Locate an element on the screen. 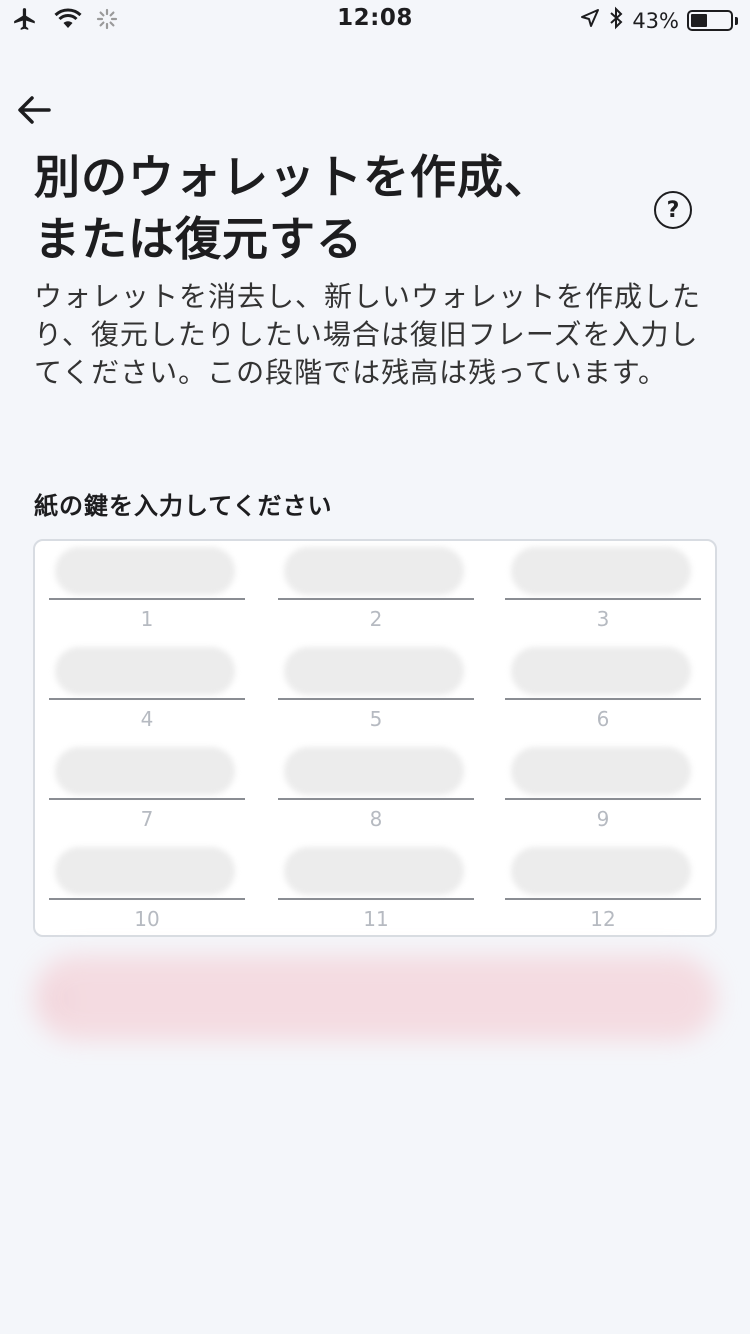  word-field-9: 9 is located at coordinates (605, 786).